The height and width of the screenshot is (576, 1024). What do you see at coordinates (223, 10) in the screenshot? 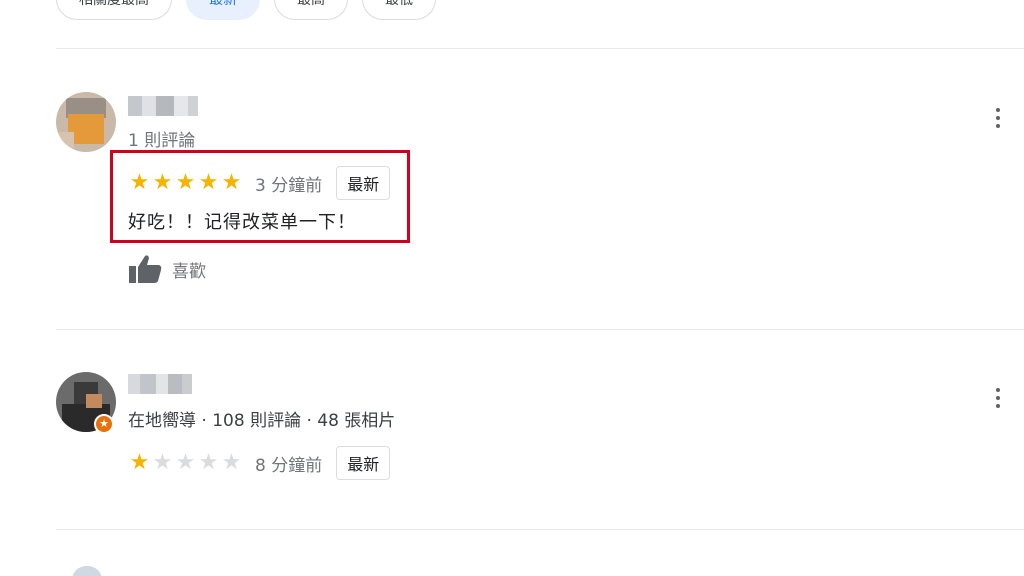
I see `chip-newest: 最新` at bounding box center [223, 10].